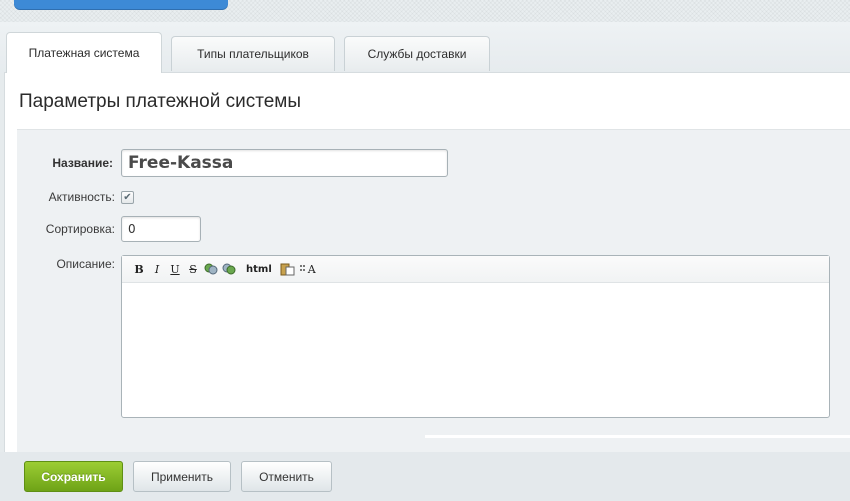  I want to click on section-title: Параметры платежной системы, so click(160, 101).